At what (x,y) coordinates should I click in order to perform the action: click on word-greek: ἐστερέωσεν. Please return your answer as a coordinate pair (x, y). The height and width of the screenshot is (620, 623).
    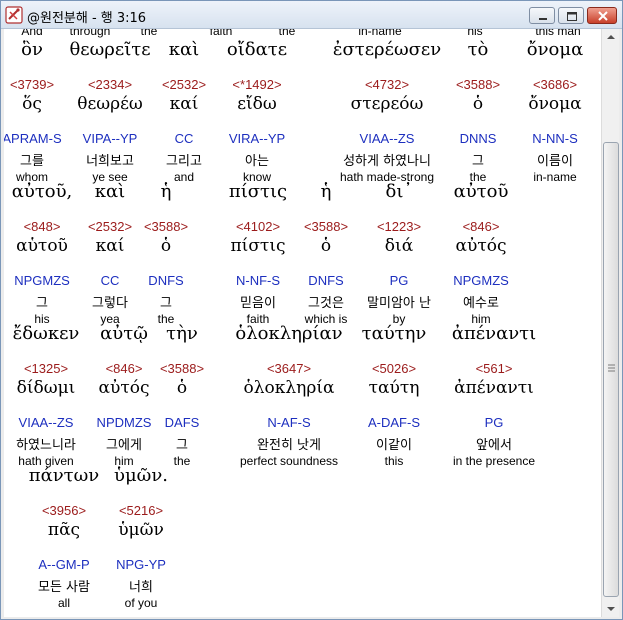
    Looking at the image, I should click on (387, 49).